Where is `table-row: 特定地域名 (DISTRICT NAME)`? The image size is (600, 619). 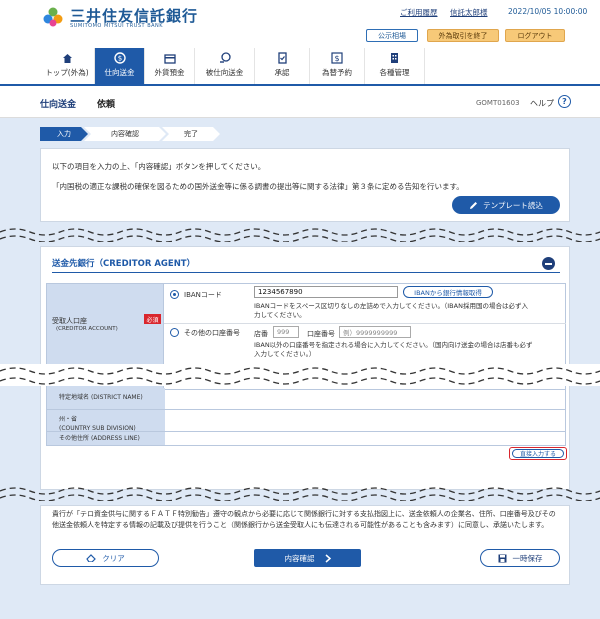
table-row: 特定地域名 (DISTRICT NAME) is located at coordinates (306, 399).